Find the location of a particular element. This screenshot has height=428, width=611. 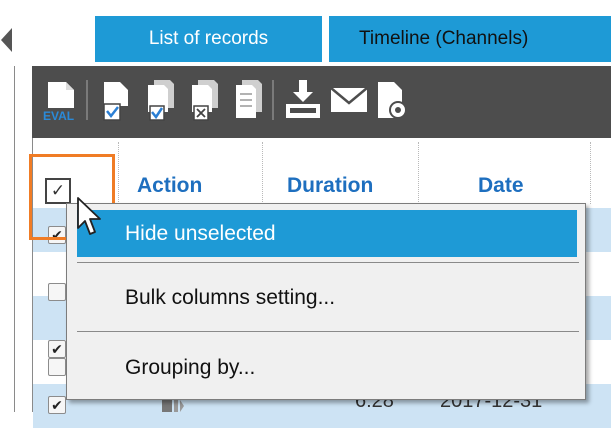

documents-check-icon is located at coordinates (159, 100).